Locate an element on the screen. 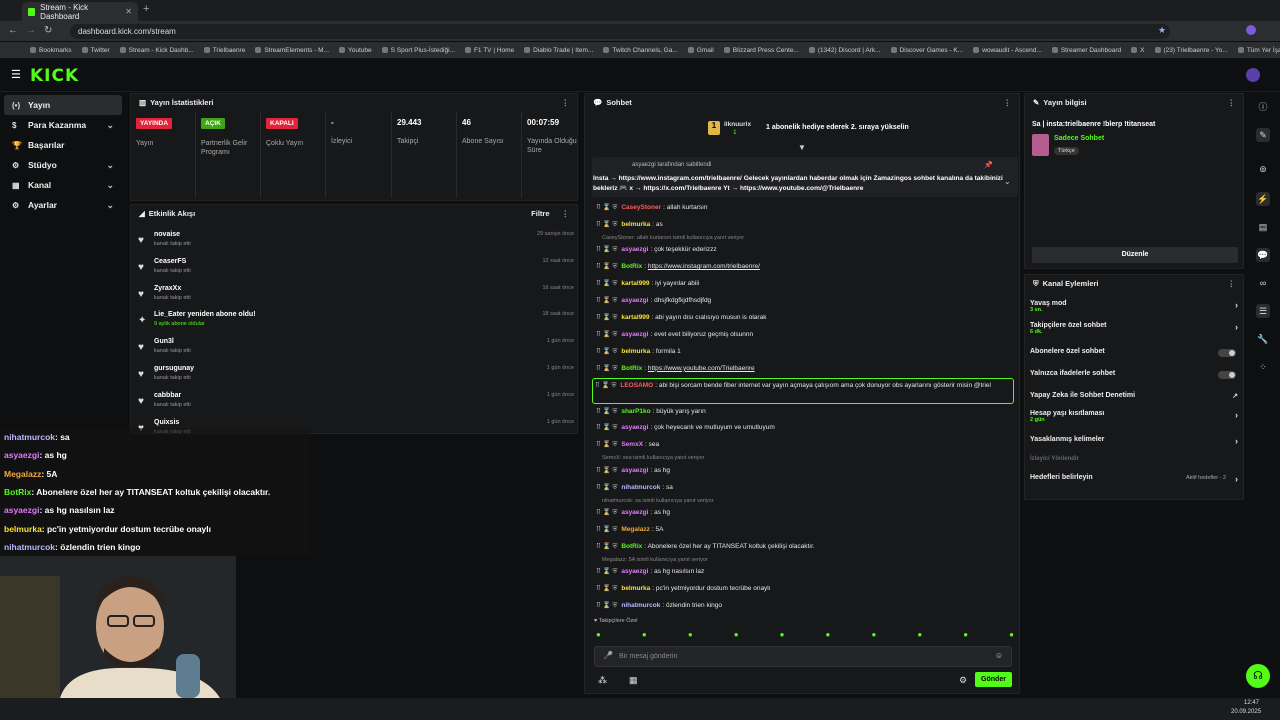 The height and width of the screenshot is (720, 1280). chat-link: https://www.instagram.com/trielbaenre/ is located at coordinates (704, 266).